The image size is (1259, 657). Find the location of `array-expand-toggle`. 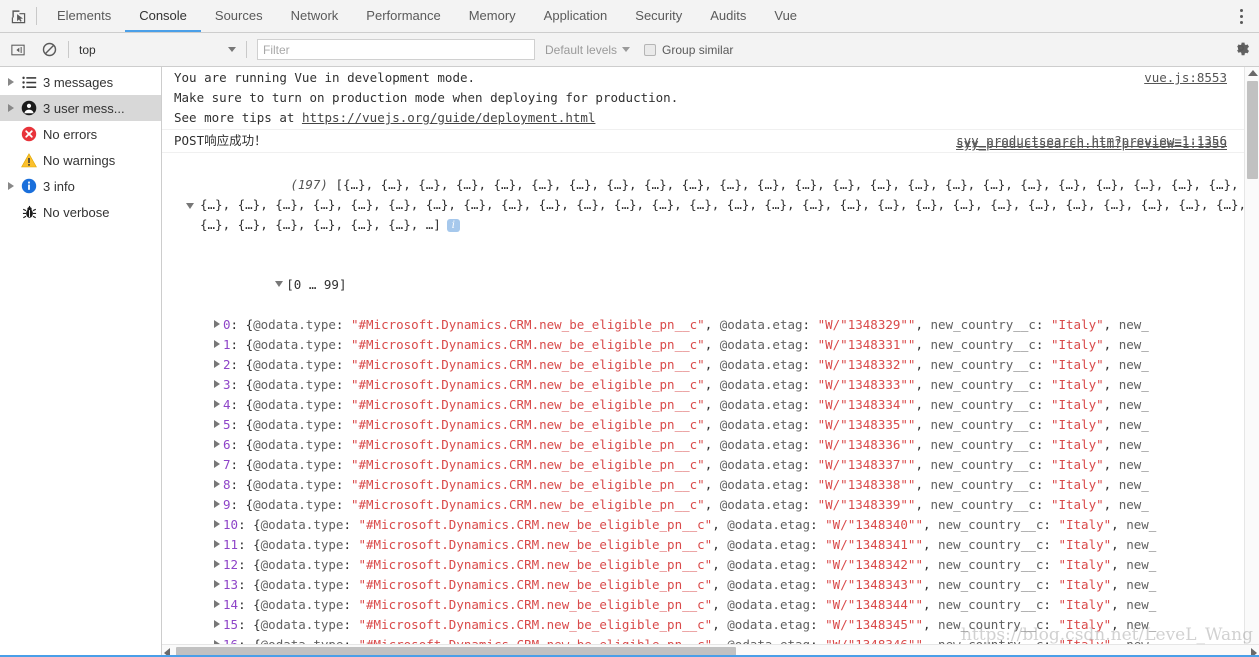

array-expand-toggle is located at coordinates (191, 207).